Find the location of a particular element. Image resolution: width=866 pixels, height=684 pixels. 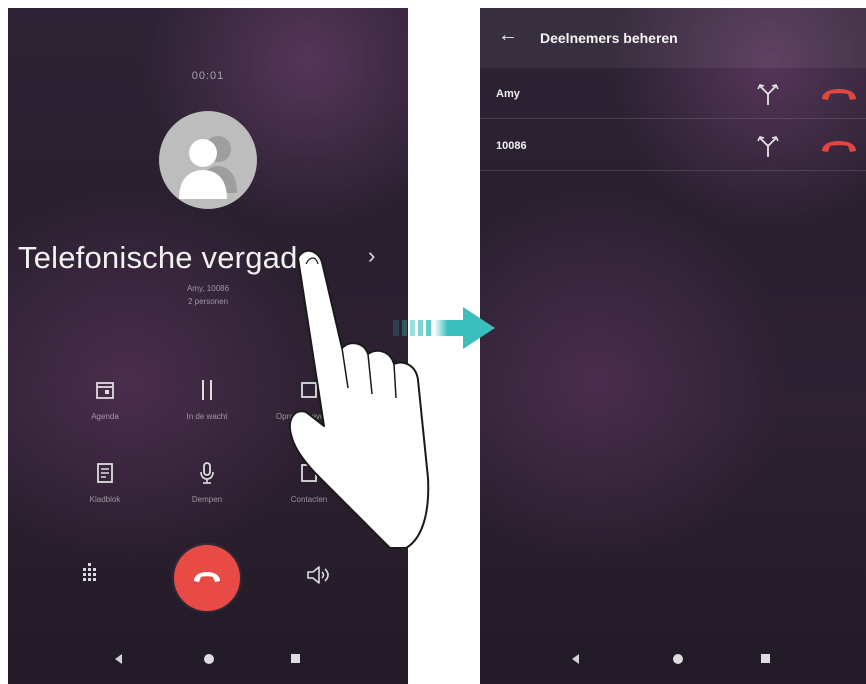

call-timer: 00:01 is located at coordinates (208, 76).